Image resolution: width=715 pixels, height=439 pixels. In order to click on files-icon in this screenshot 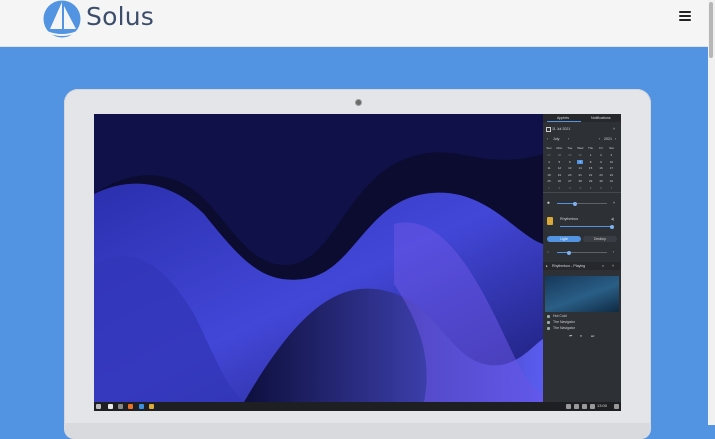, I will do `click(110, 406)`.